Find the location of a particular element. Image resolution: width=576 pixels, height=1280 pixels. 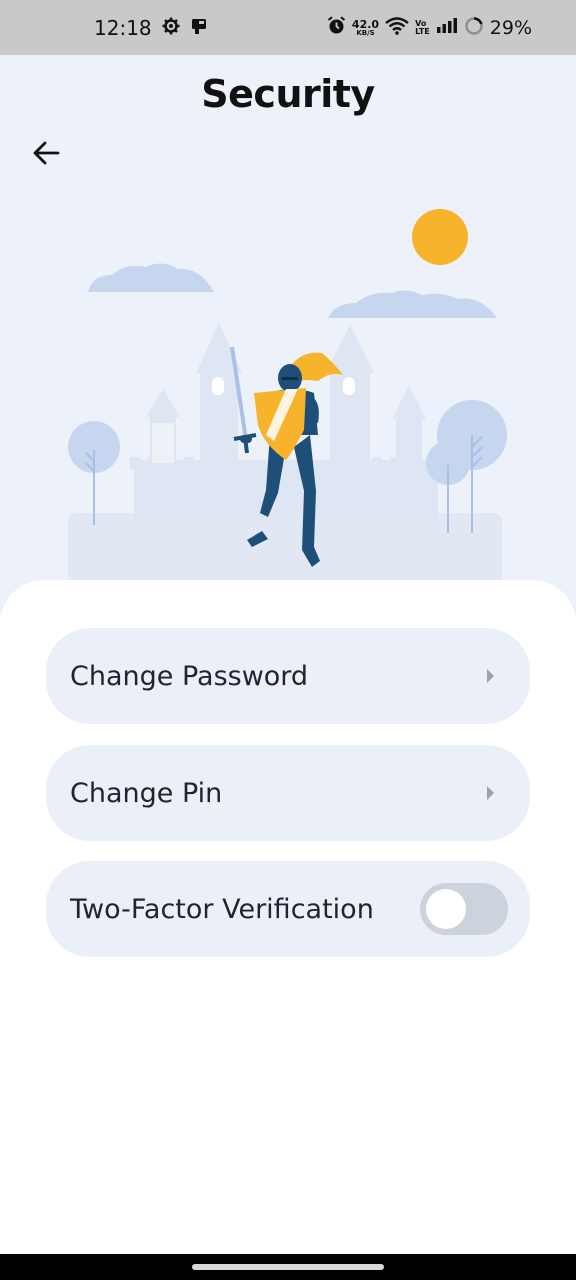

change-password-item: Change Password is located at coordinates (288, 676).